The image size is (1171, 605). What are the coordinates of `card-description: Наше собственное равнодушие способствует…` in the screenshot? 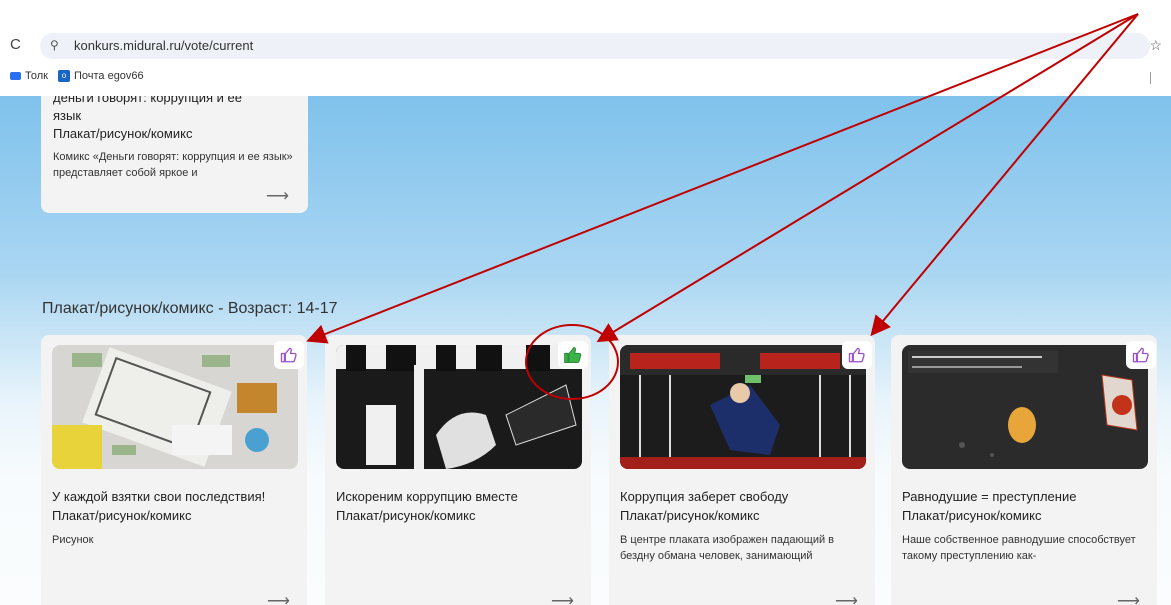 It's located at (1019, 548).